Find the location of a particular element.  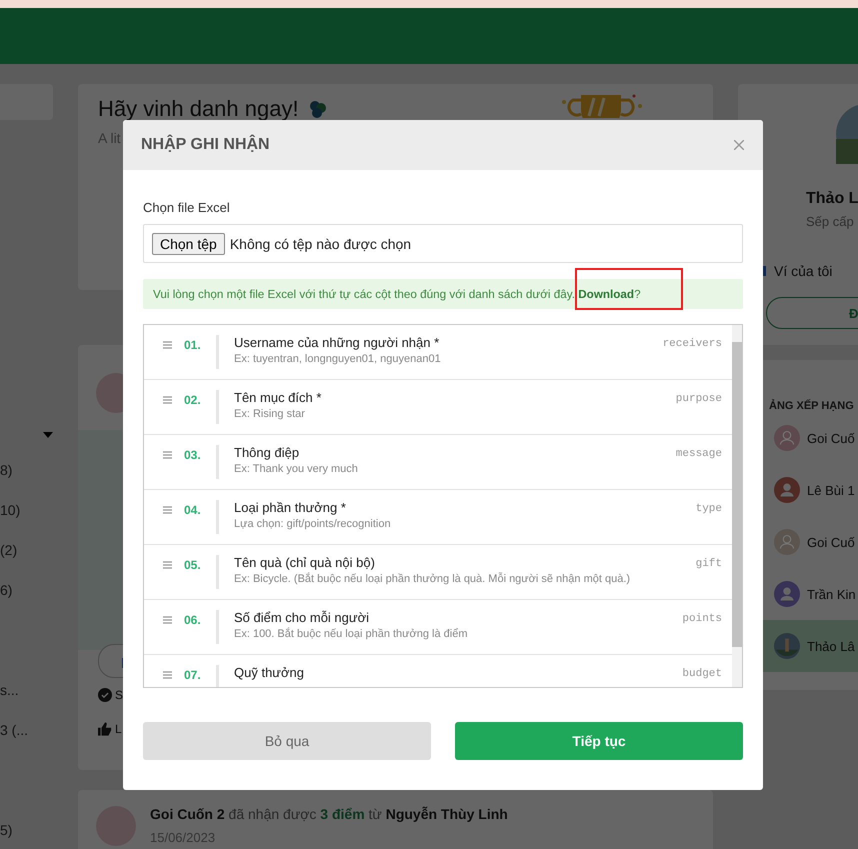

file-status: Không có tệp nào được chọn is located at coordinates (321, 244).